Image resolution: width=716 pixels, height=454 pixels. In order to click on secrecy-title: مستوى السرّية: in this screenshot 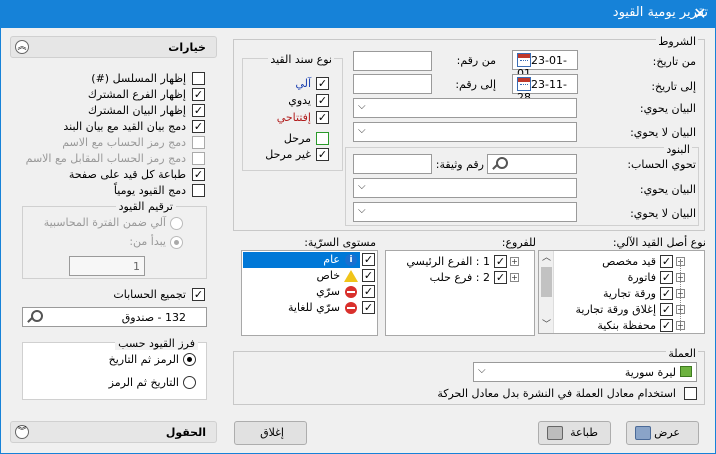, I will do `click(340, 242)`.